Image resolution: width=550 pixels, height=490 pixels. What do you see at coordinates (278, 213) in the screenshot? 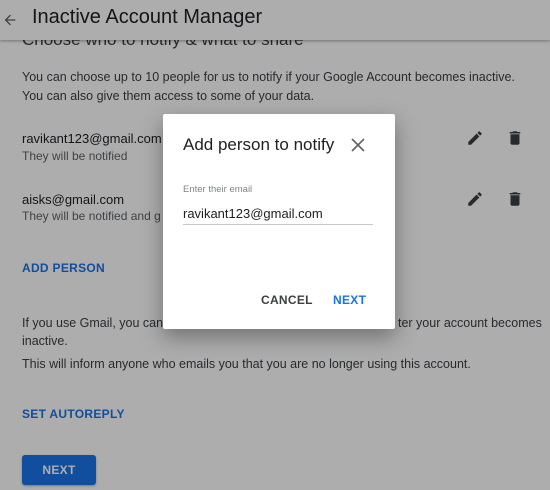
I see `email-field` at bounding box center [278, 213].